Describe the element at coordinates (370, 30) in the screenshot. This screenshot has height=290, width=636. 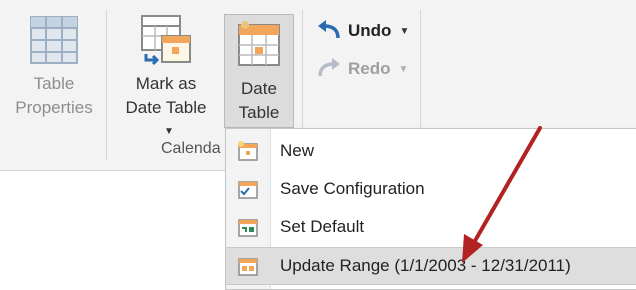
I see `undo-label: Undo` at that location.